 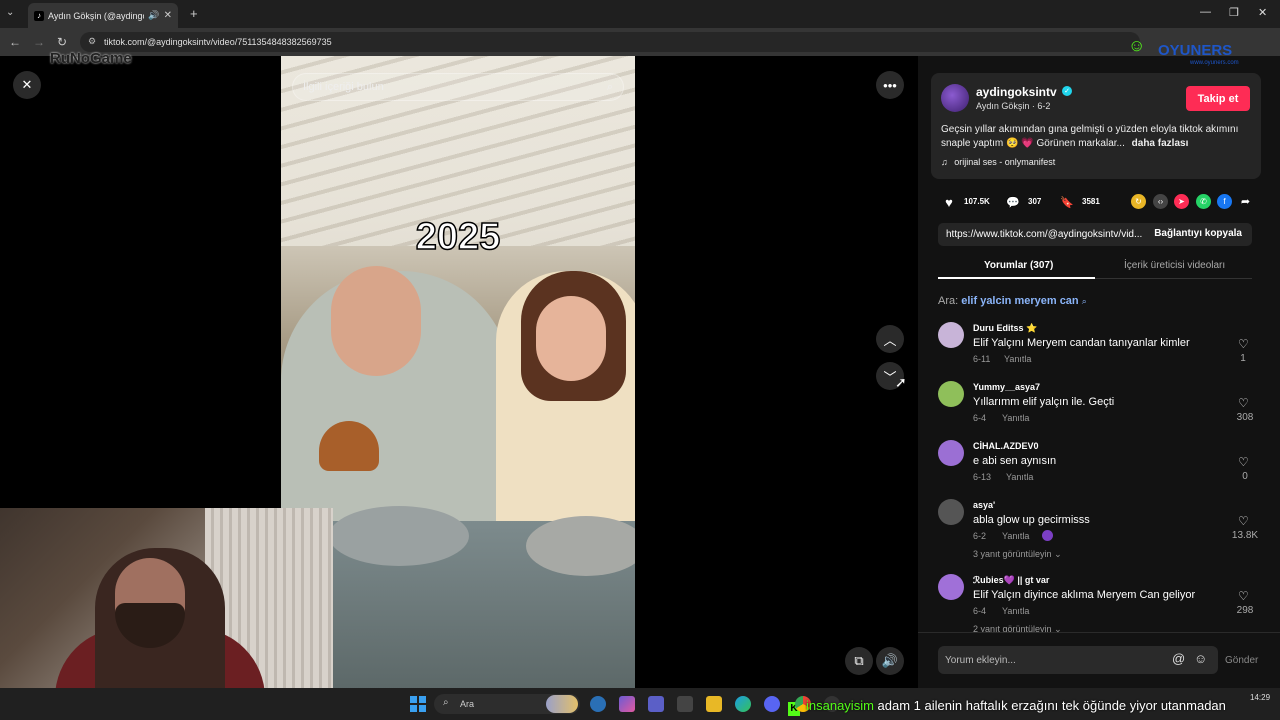 I want to click on follow-button: Takip et, so click(x=1218, y=98).